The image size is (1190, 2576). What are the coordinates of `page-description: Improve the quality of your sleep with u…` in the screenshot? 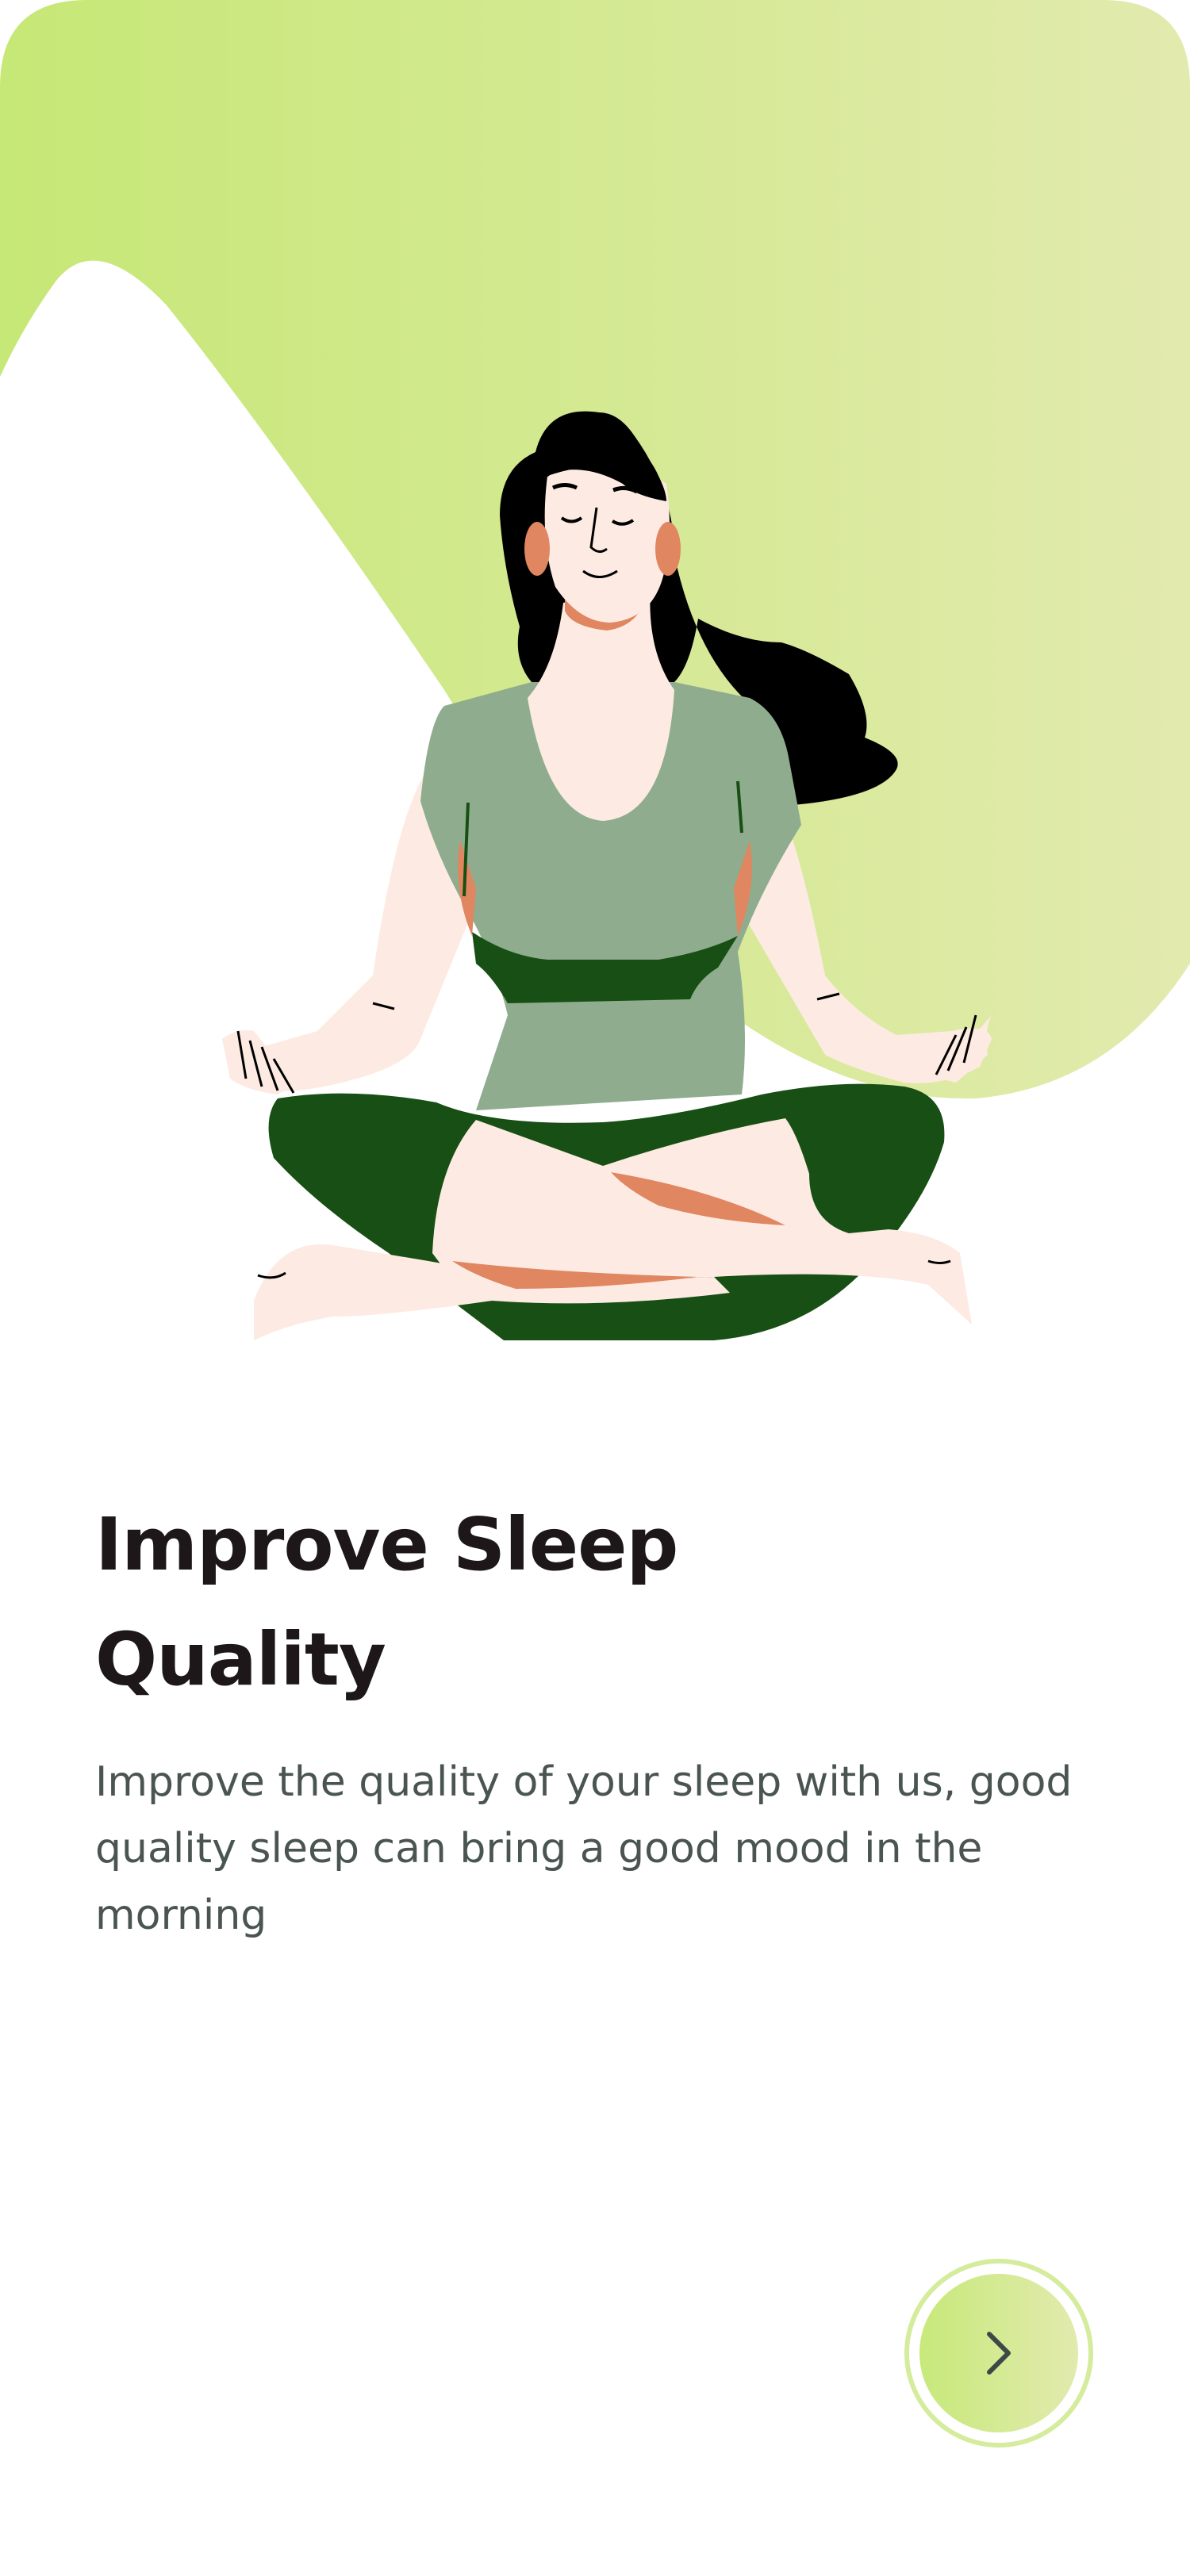 It's located at (584, 1849).